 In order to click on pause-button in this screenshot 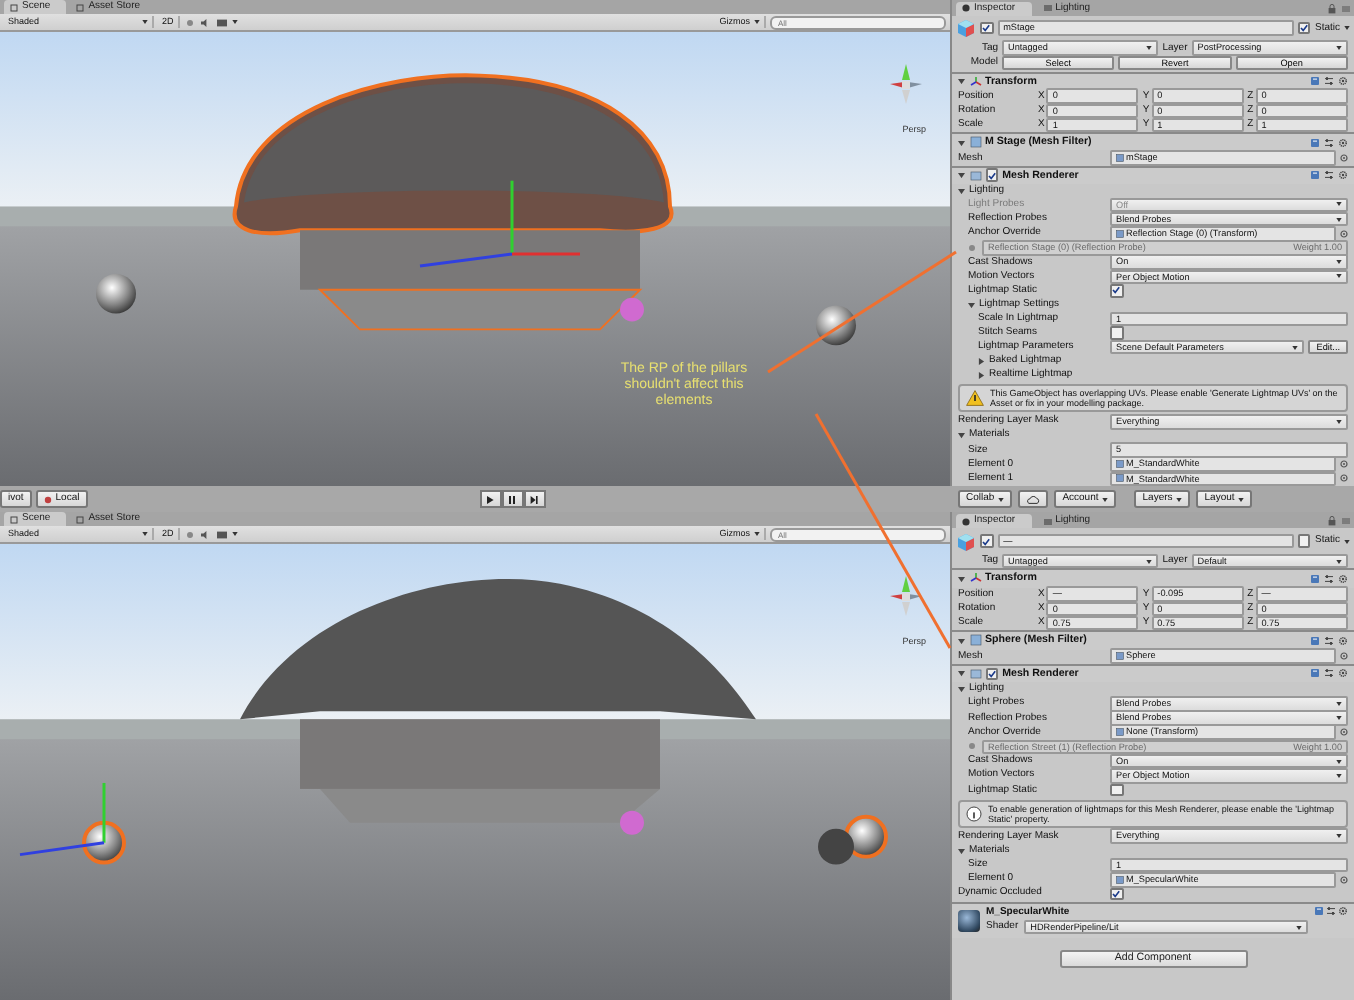, I will do `click(512, 499)`.